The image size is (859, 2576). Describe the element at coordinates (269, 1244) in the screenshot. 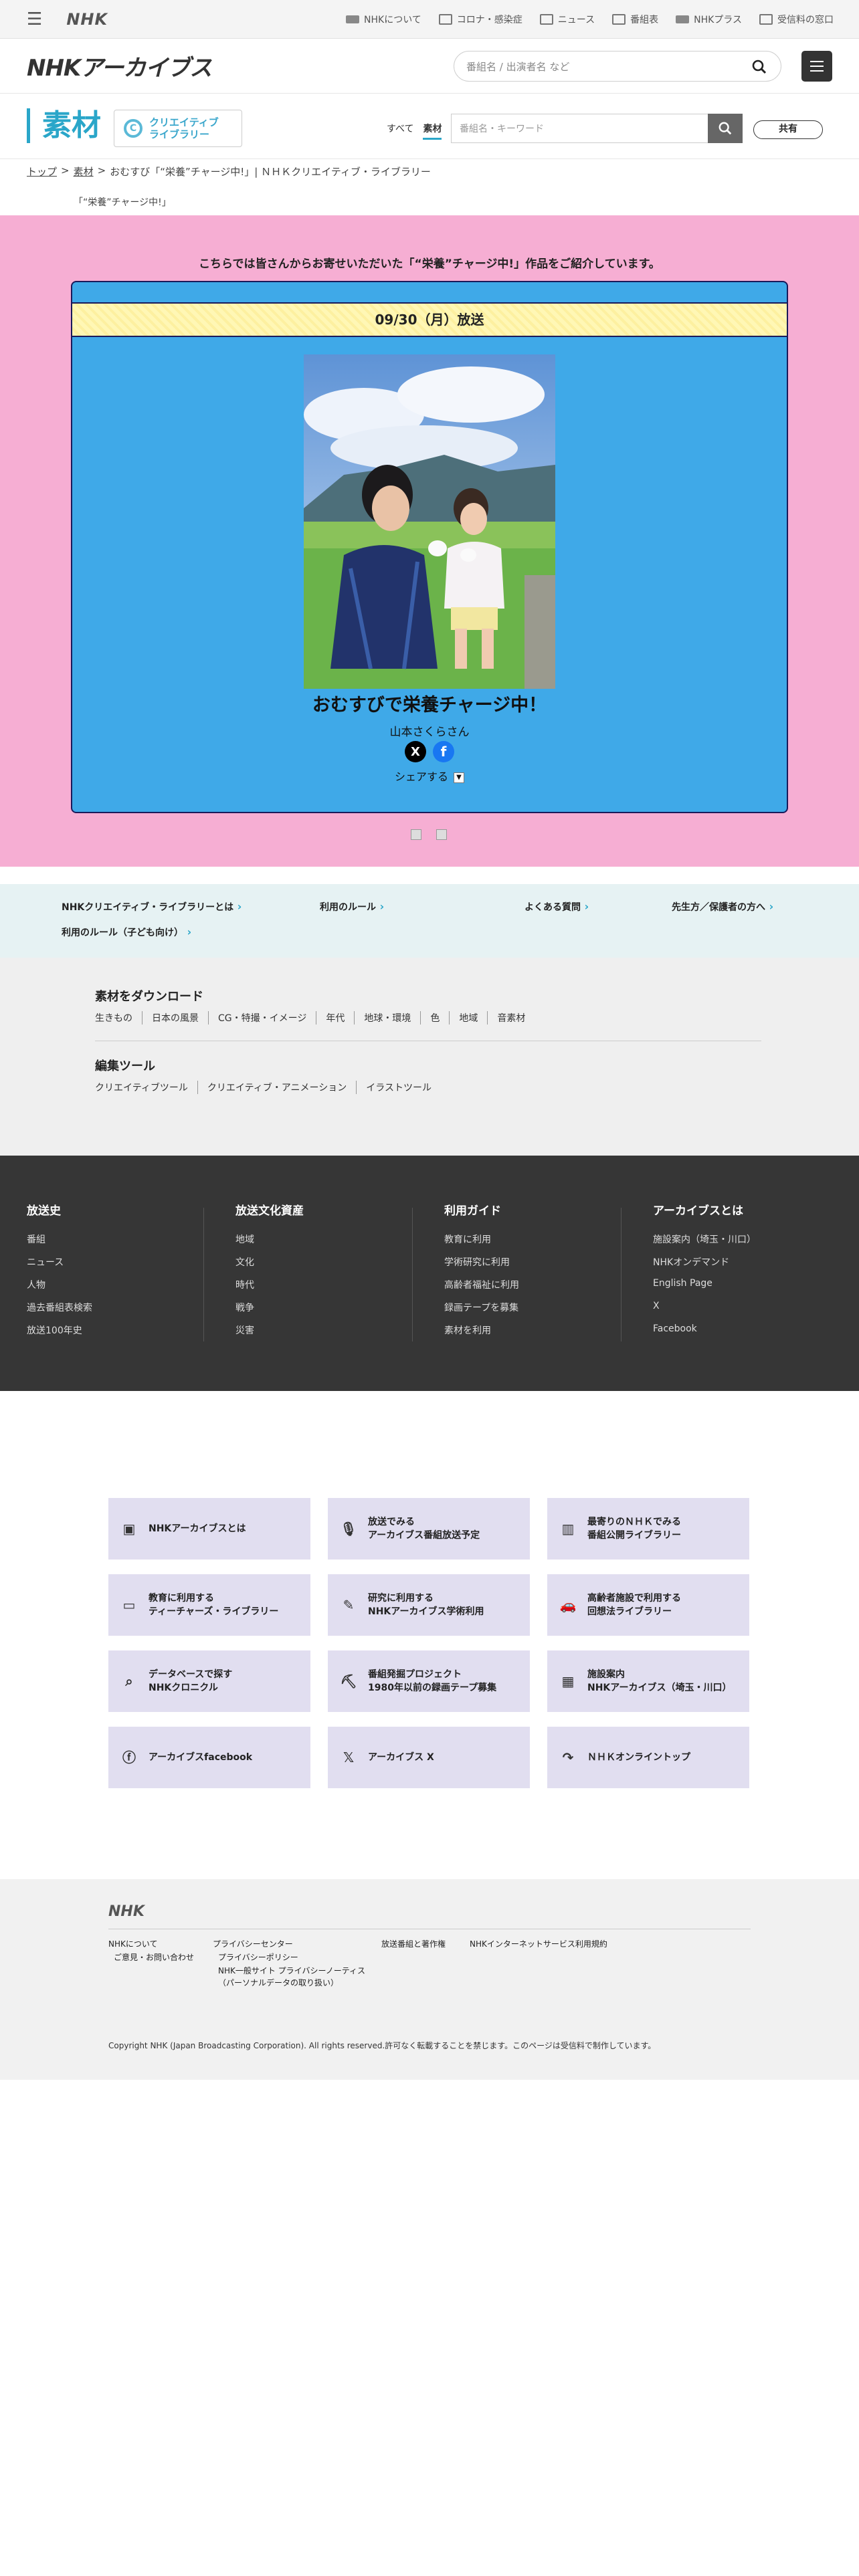

I see `footer-link: 地域` at that location.